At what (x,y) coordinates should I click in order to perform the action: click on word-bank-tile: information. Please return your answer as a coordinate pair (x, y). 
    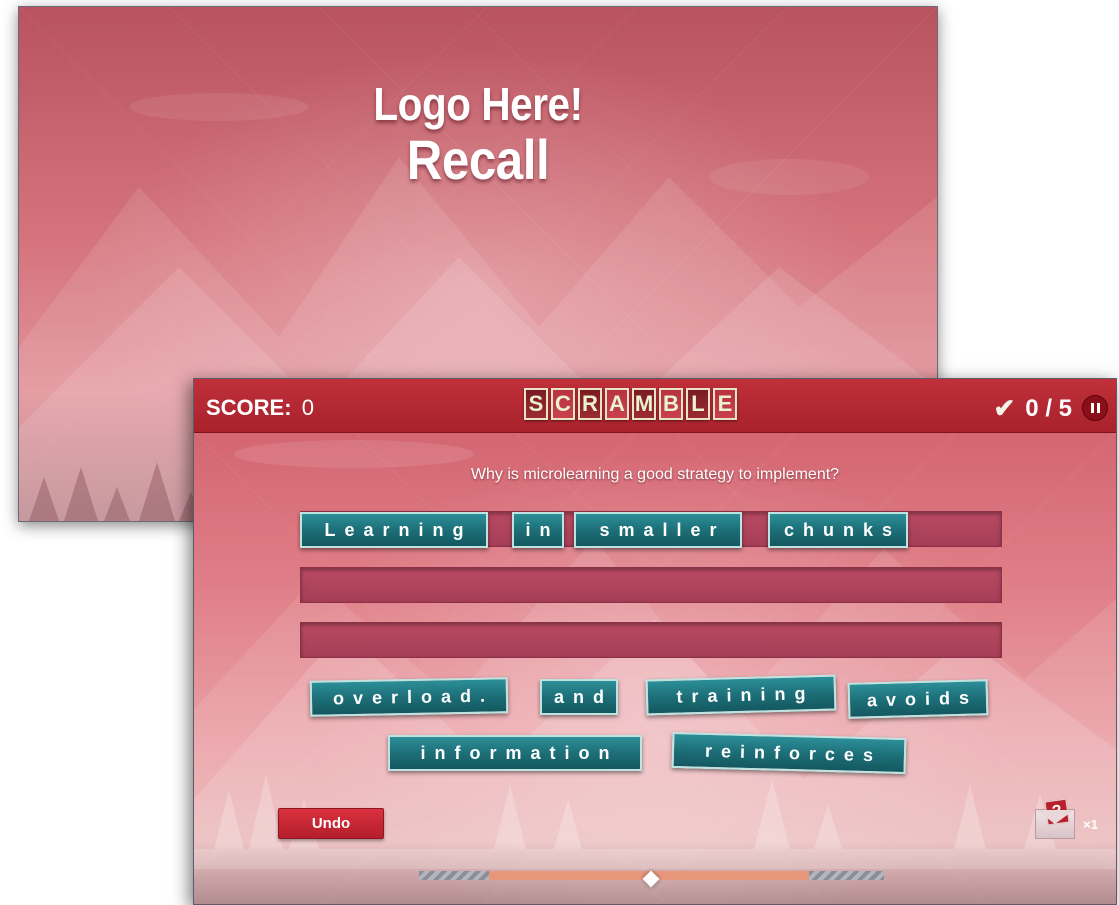
    Looking at the image, I should click on (515, 753).